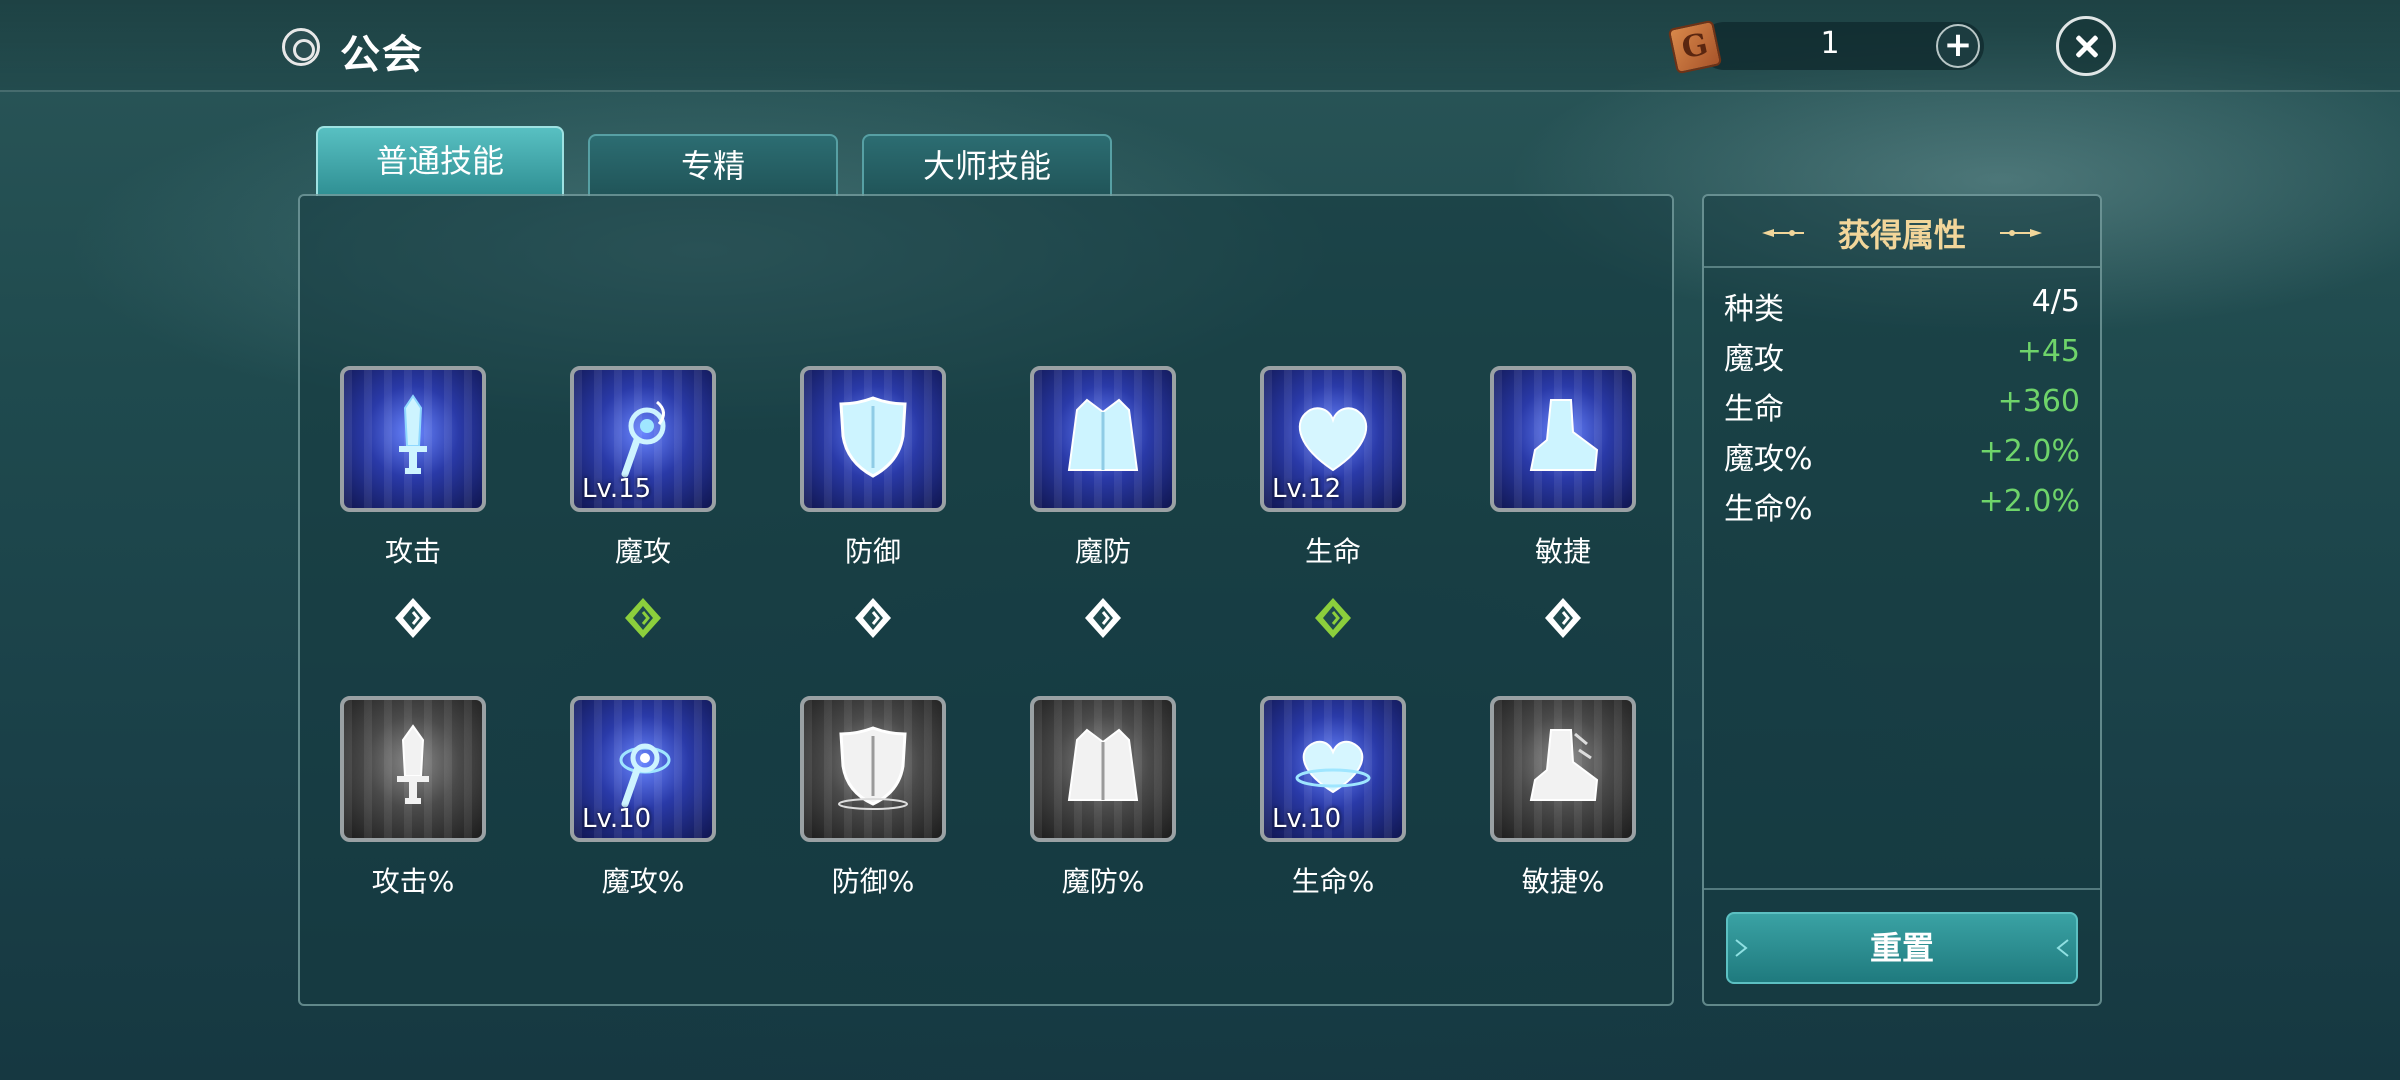 The width and height of the screenshot is (2400, 1080). I want to click on page-title: 公会, so click(382, 55).